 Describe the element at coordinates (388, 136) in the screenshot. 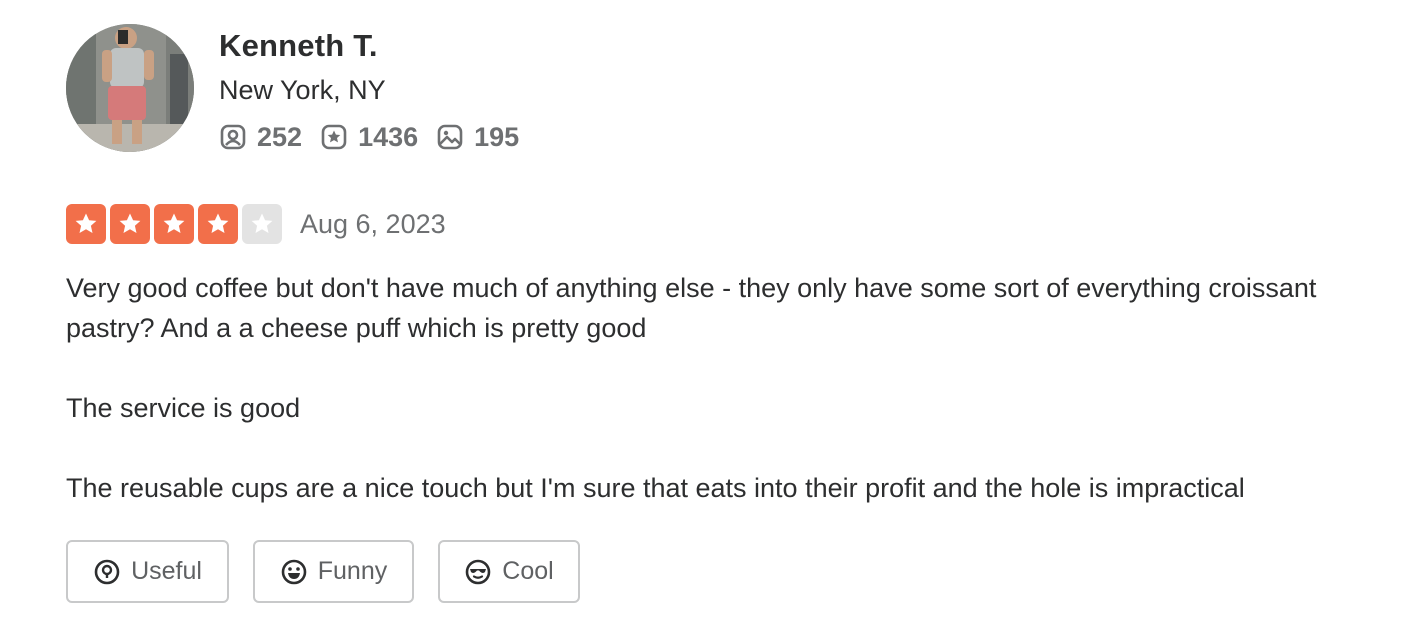

I see `reviews-count: 1436` at that location.